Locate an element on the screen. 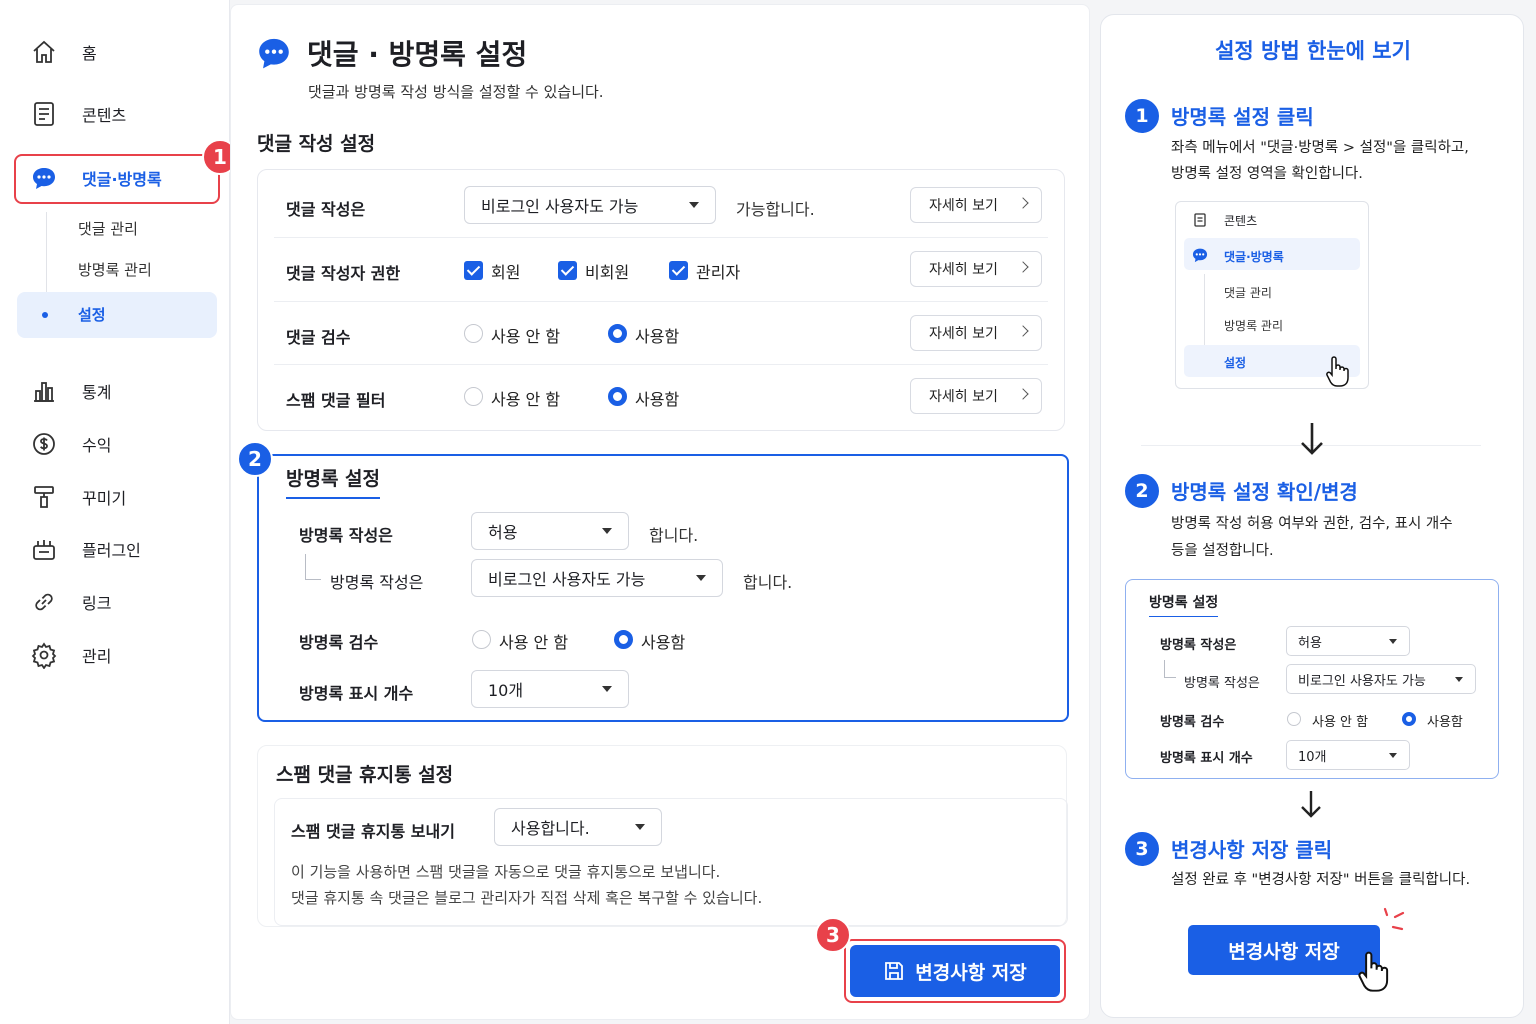  spam-section-title: 스팸 댓글 휴지통 설정 is located at coordinates (365, 775).